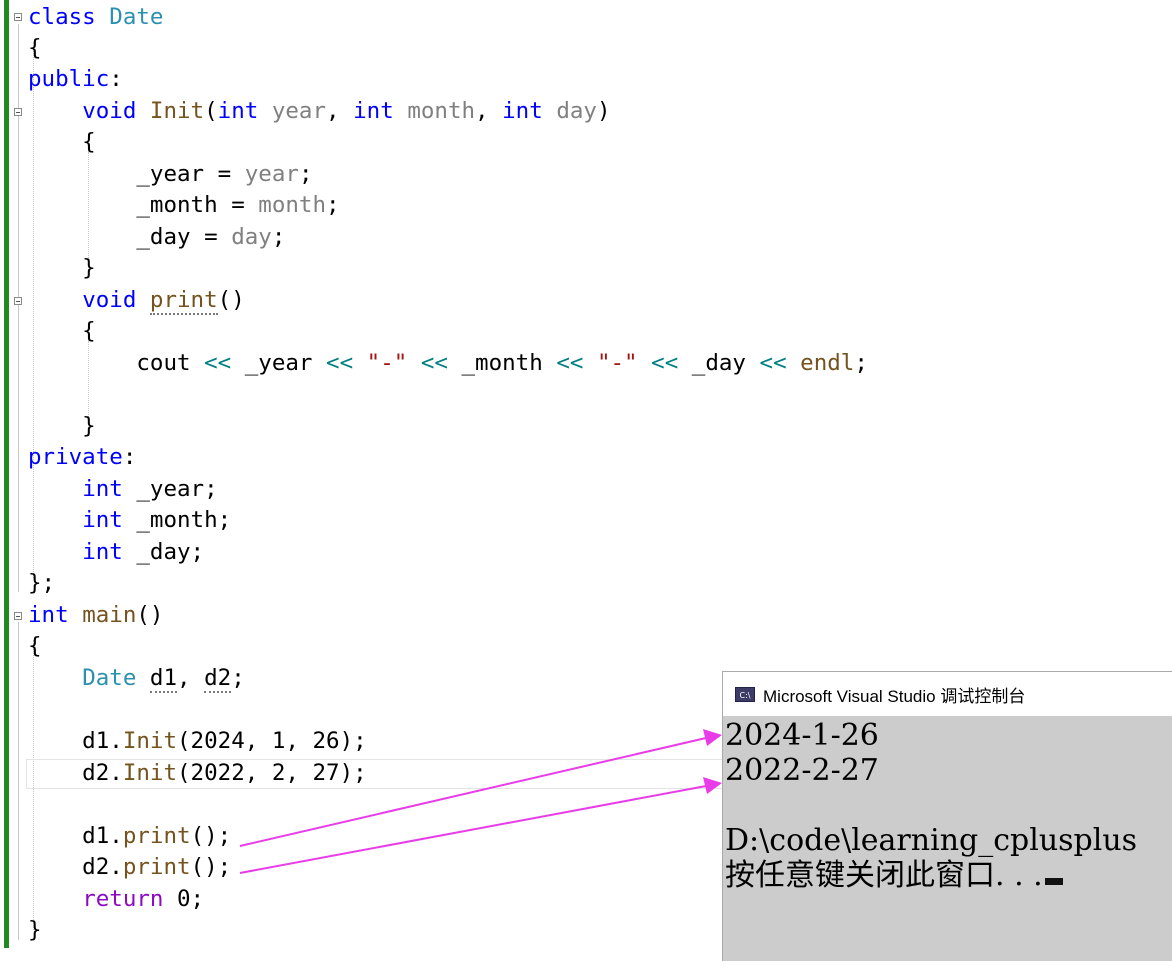 The image size is (1172, 961). What do you see at coordinates (211, 867) in the screenshot?
I see `code-token: ();` at bounding box center [211, 867].